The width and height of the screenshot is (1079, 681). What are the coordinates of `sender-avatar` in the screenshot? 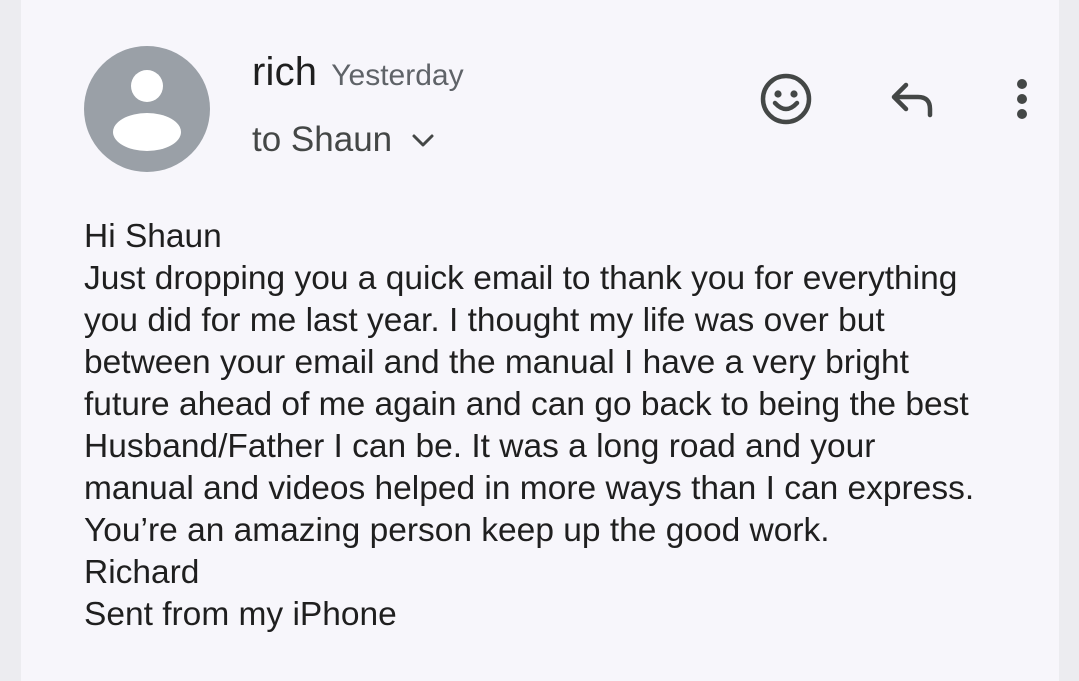 It's located at (147, 109).